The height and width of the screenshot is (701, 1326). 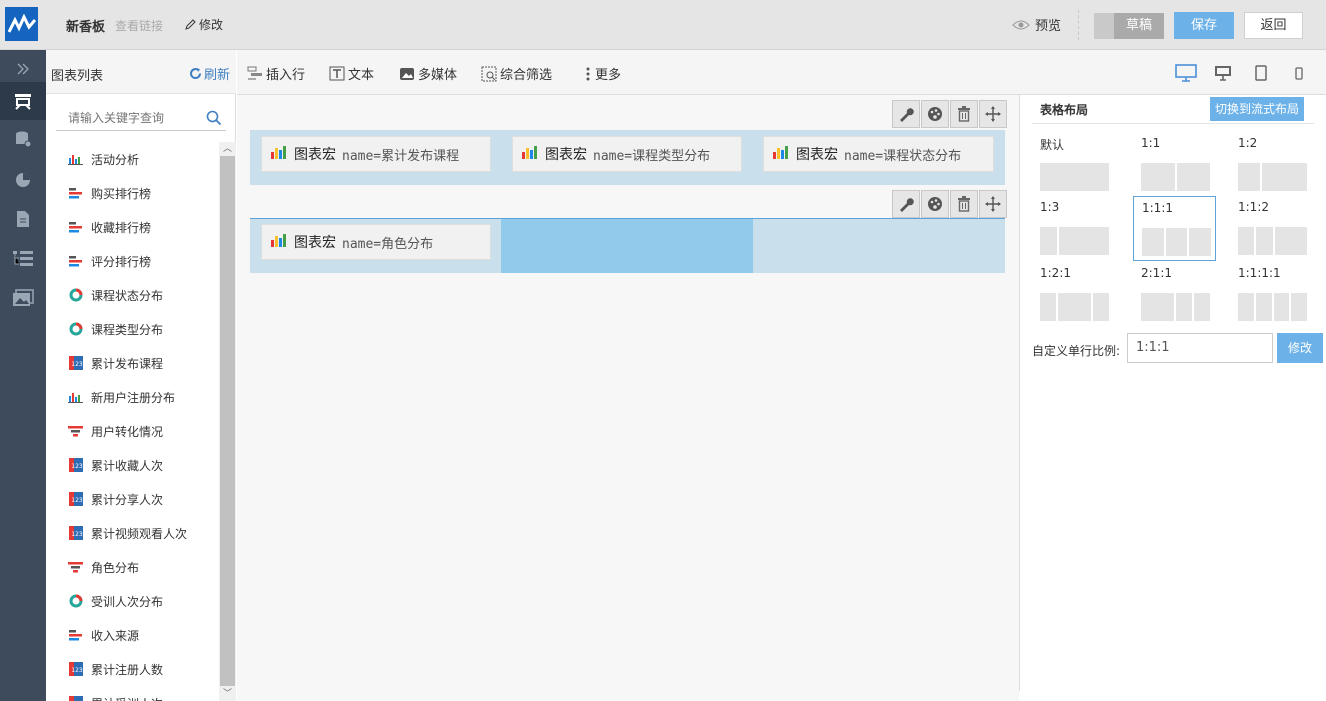 I want to click on chart-macro-cell: 图表宏 name=累计发布课程, so click(x=376, y=154).